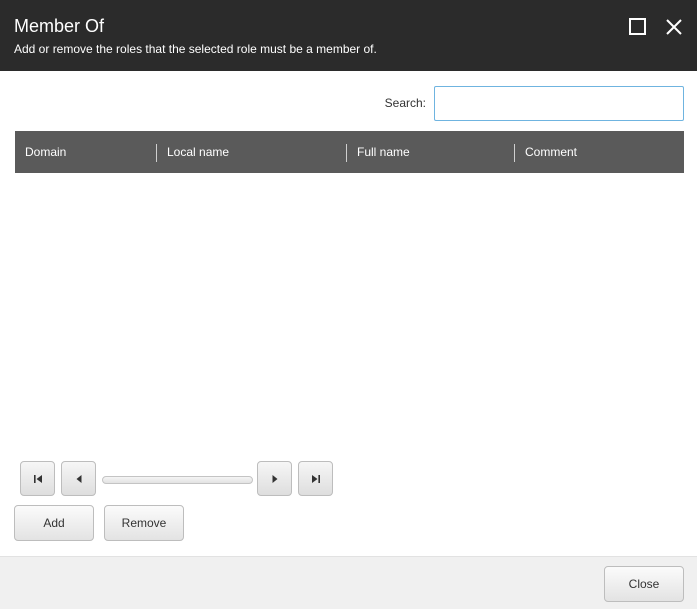 The image size is (697, 609). Describe the element at coordinates (348, 582) in the screenshot. I see `dialog-footer: Close` at that location.